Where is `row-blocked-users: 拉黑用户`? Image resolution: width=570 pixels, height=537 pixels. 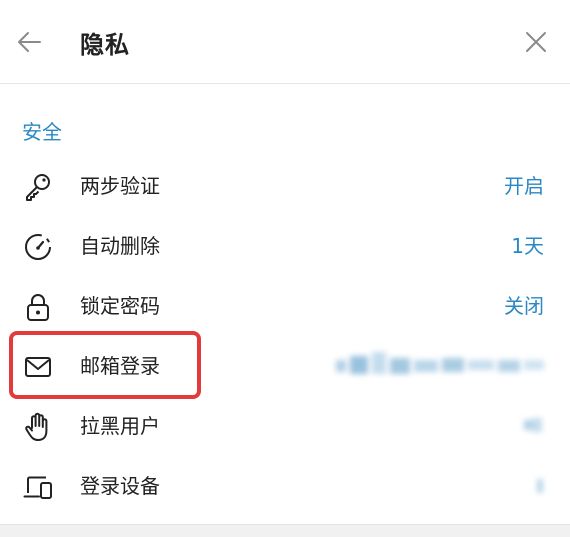 row-blocked-users: 拉黑用户 is located at coordinates (285, 426).